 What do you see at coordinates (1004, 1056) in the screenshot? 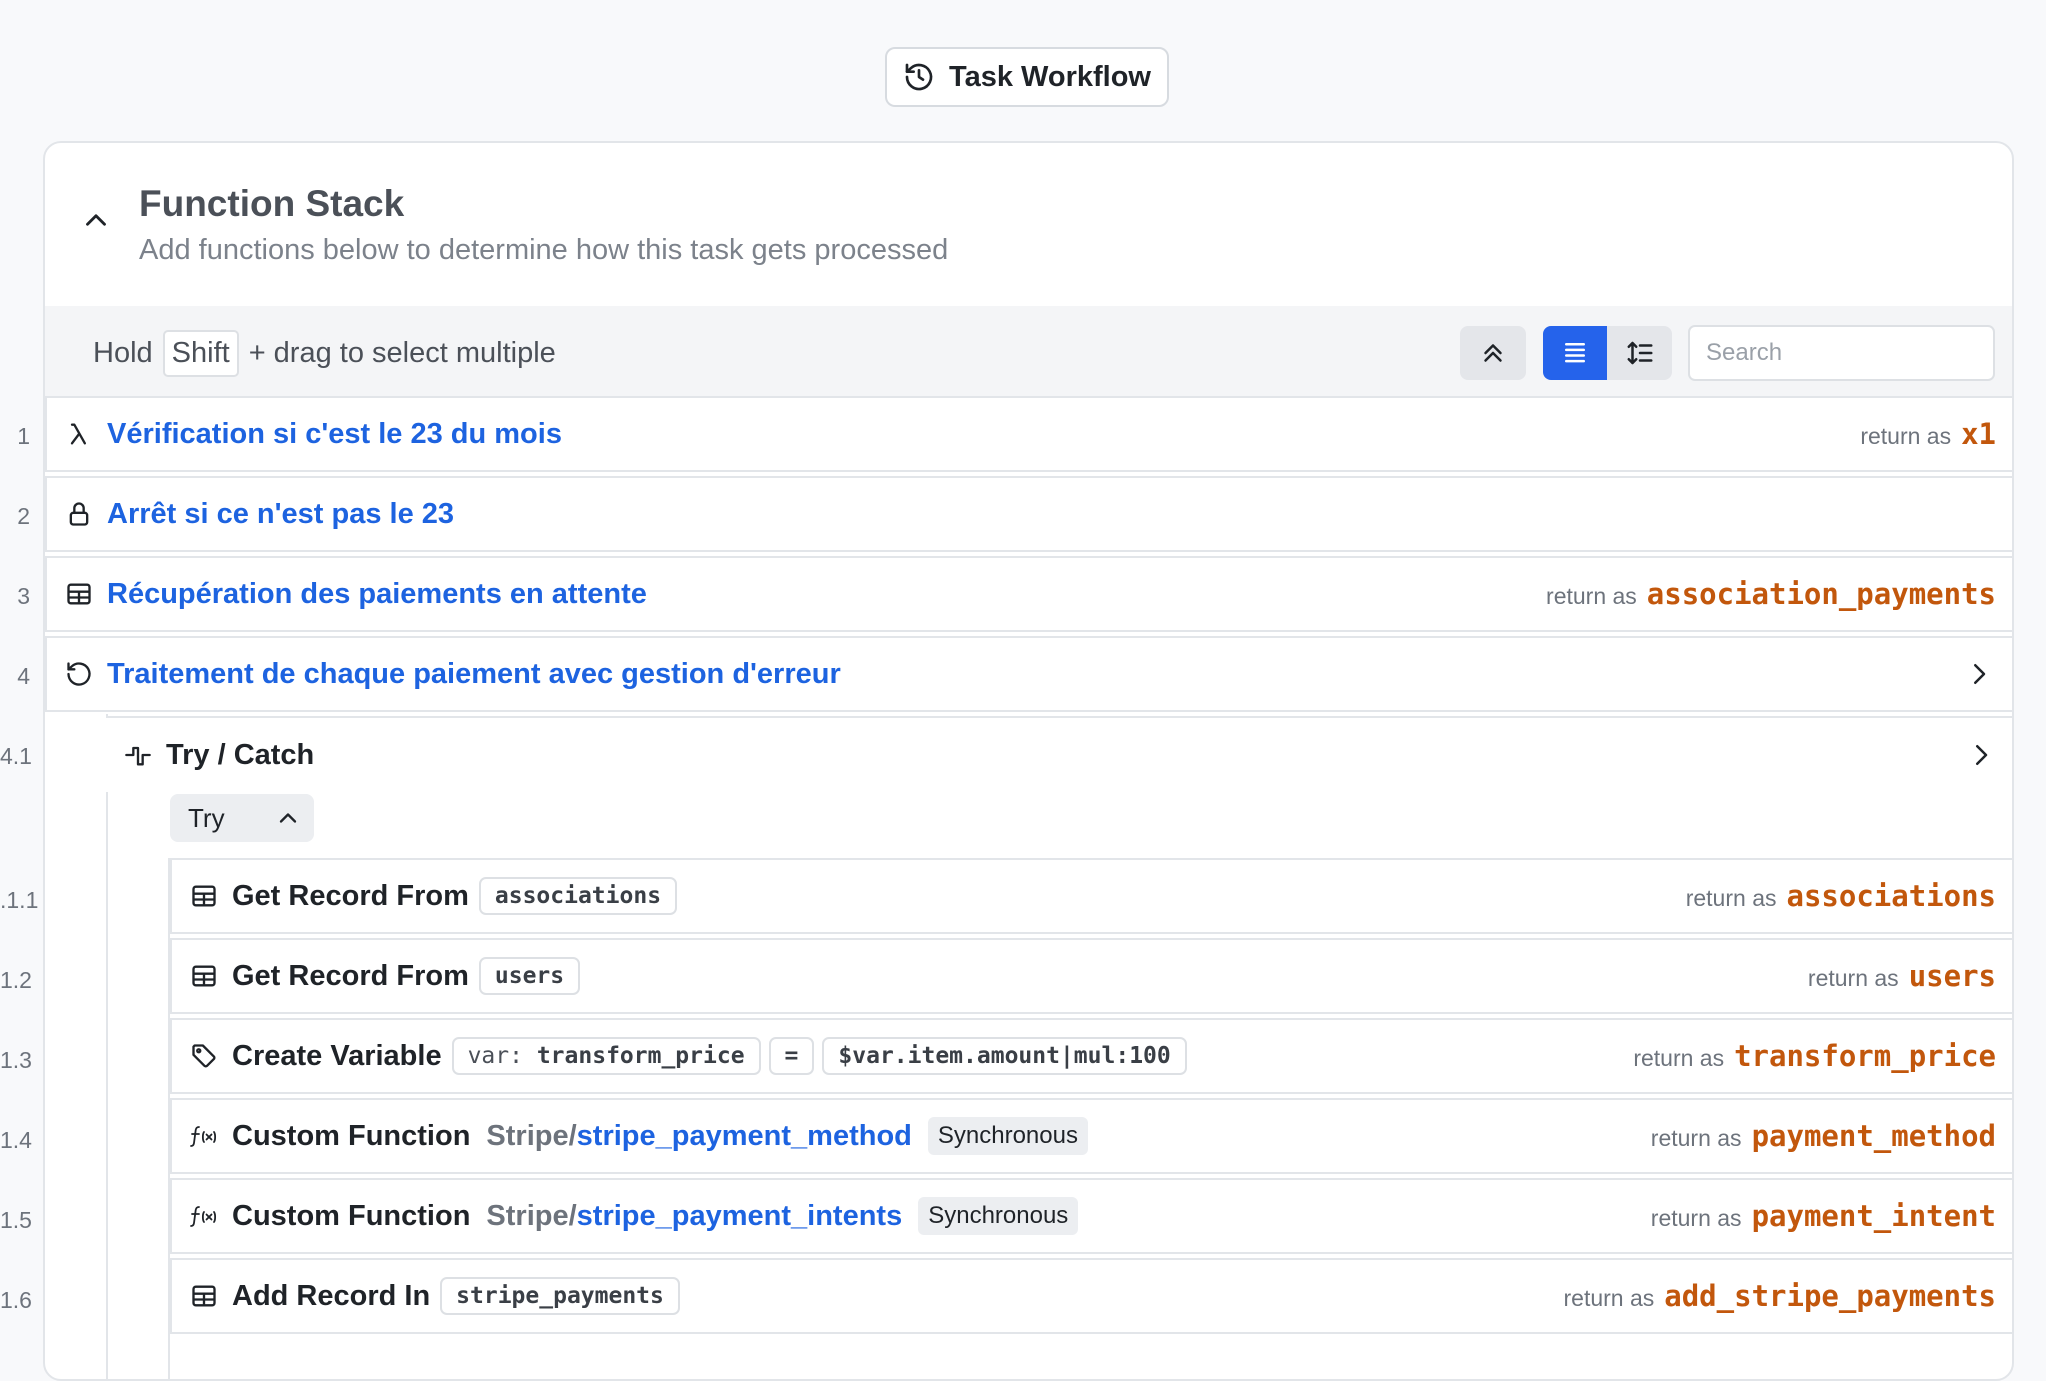
I see `expression-chip: $var.item.amount|mul:100` at bounding box center [1004, 1056].